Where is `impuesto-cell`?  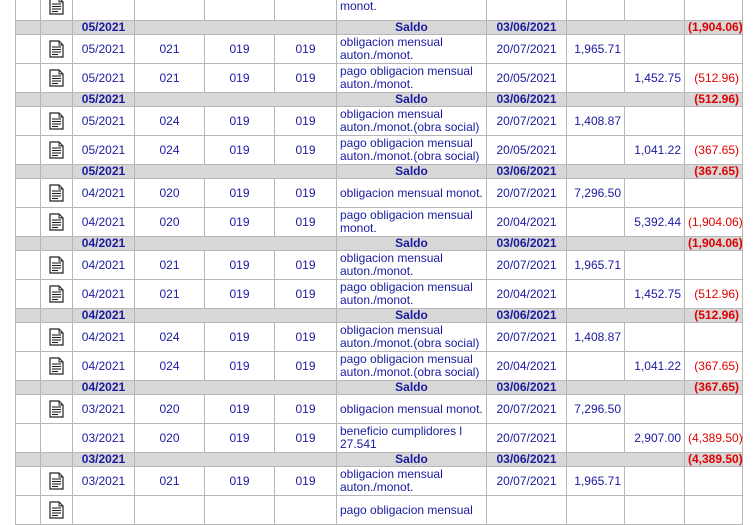
impuesto-cell is located at coordinates (169, 10).